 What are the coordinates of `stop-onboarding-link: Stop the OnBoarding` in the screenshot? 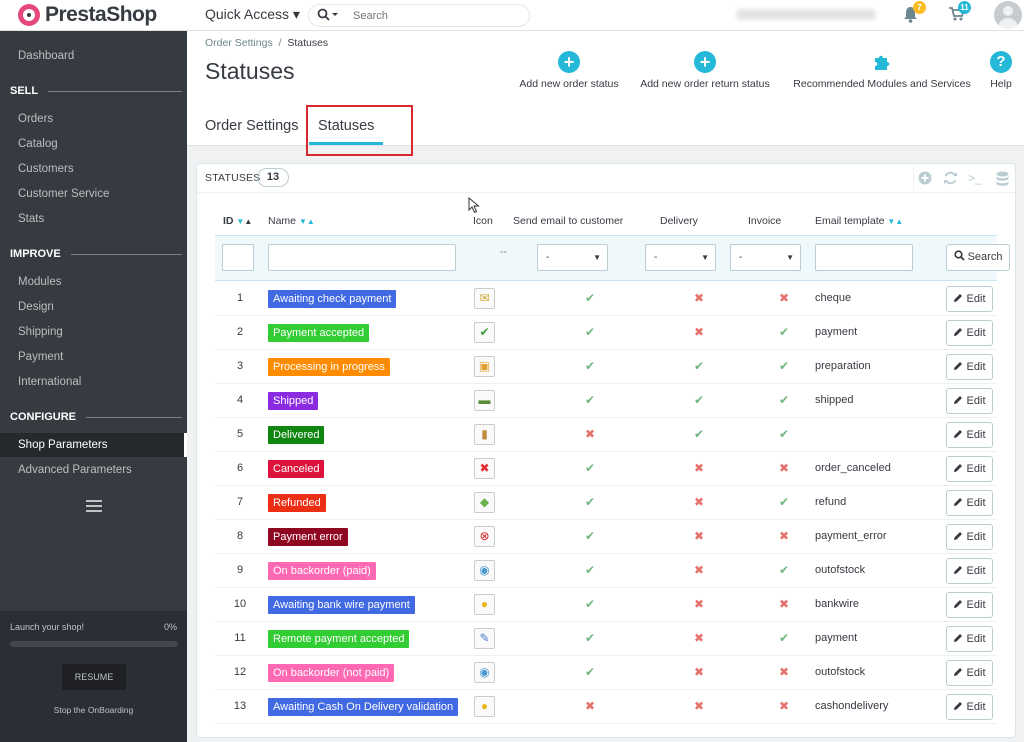 It's located at (93, 710).